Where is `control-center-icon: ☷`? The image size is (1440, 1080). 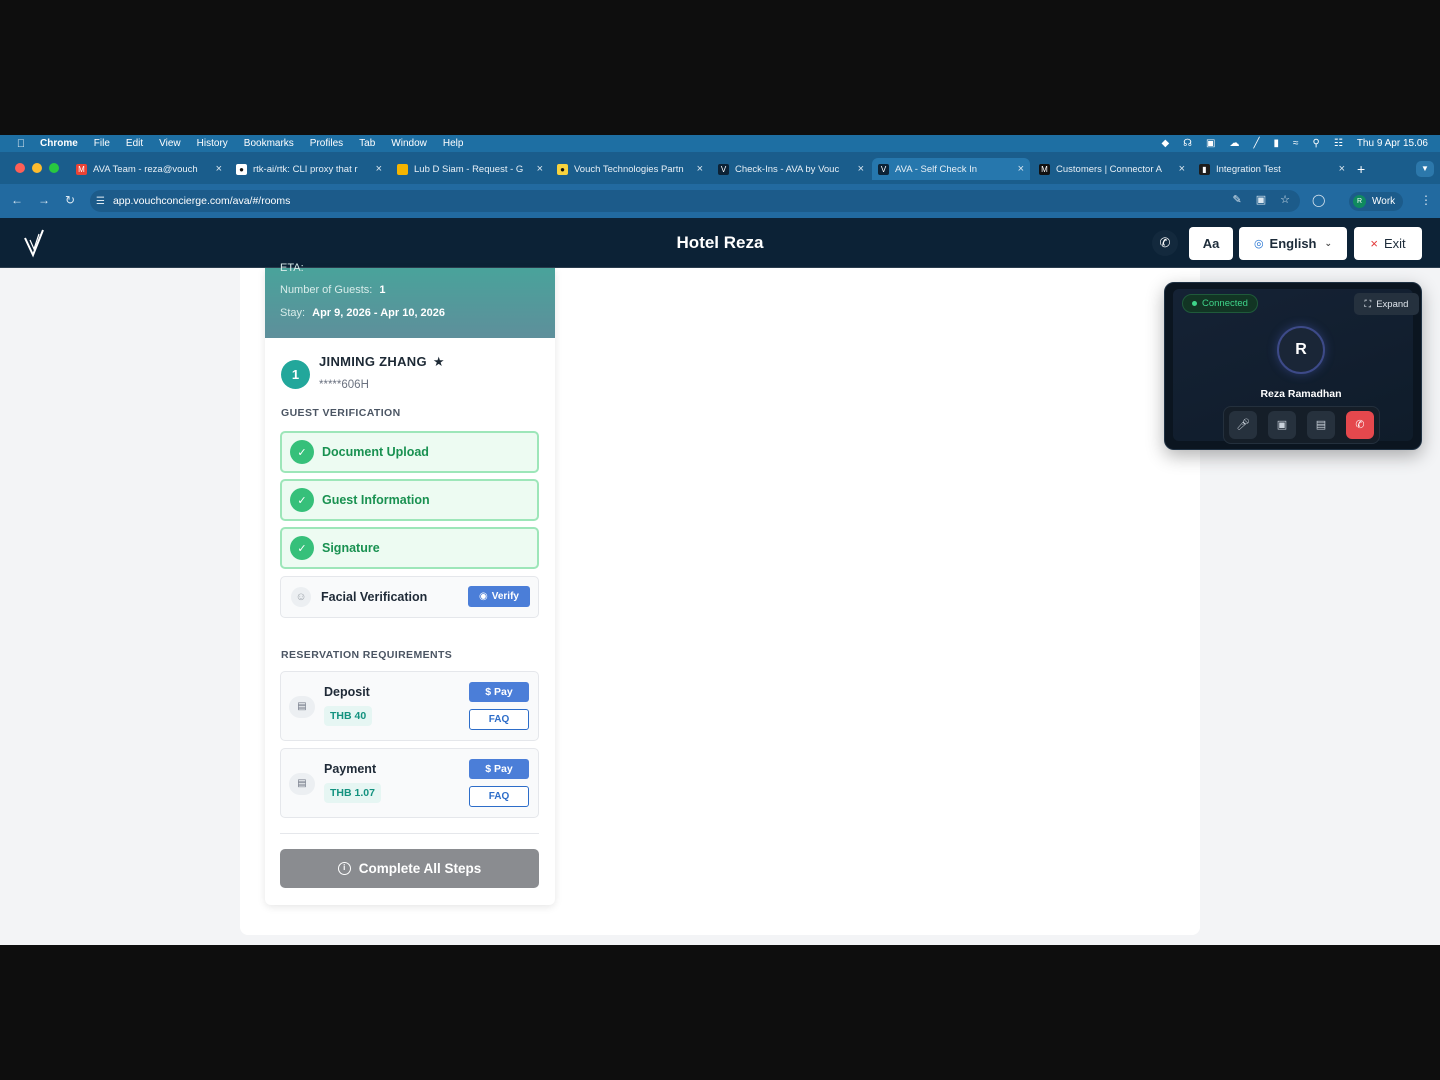
control-center-icon: ☷ is located at coordinates (1338, 143).